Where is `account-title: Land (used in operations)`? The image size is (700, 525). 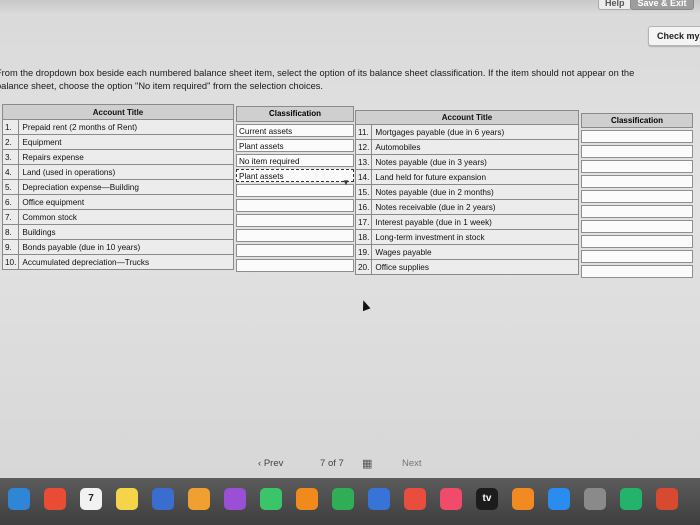
account-title: Land (used in operations) is located at coordinates (126, 172).